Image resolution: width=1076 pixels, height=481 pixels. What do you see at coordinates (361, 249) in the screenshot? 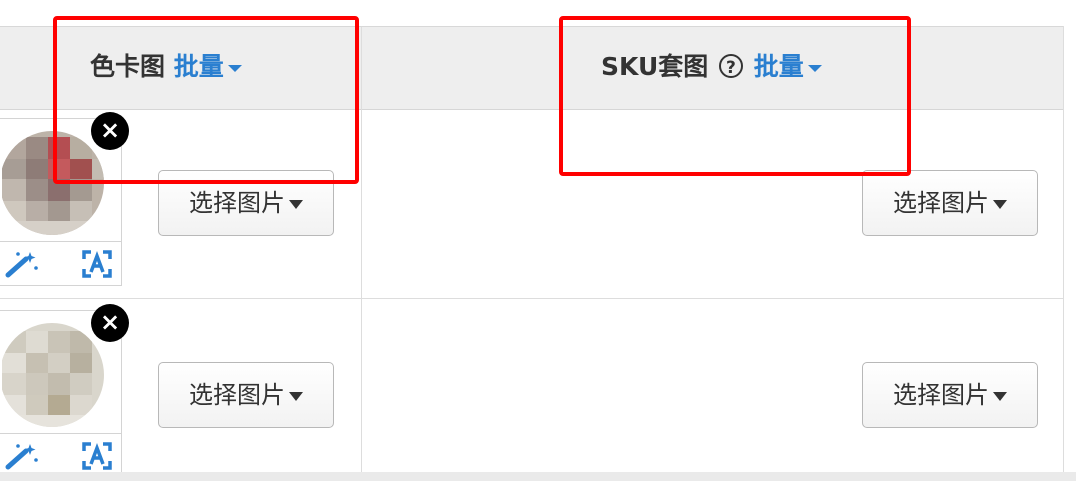
I see `column-divider` at bounding box center [361, 249].